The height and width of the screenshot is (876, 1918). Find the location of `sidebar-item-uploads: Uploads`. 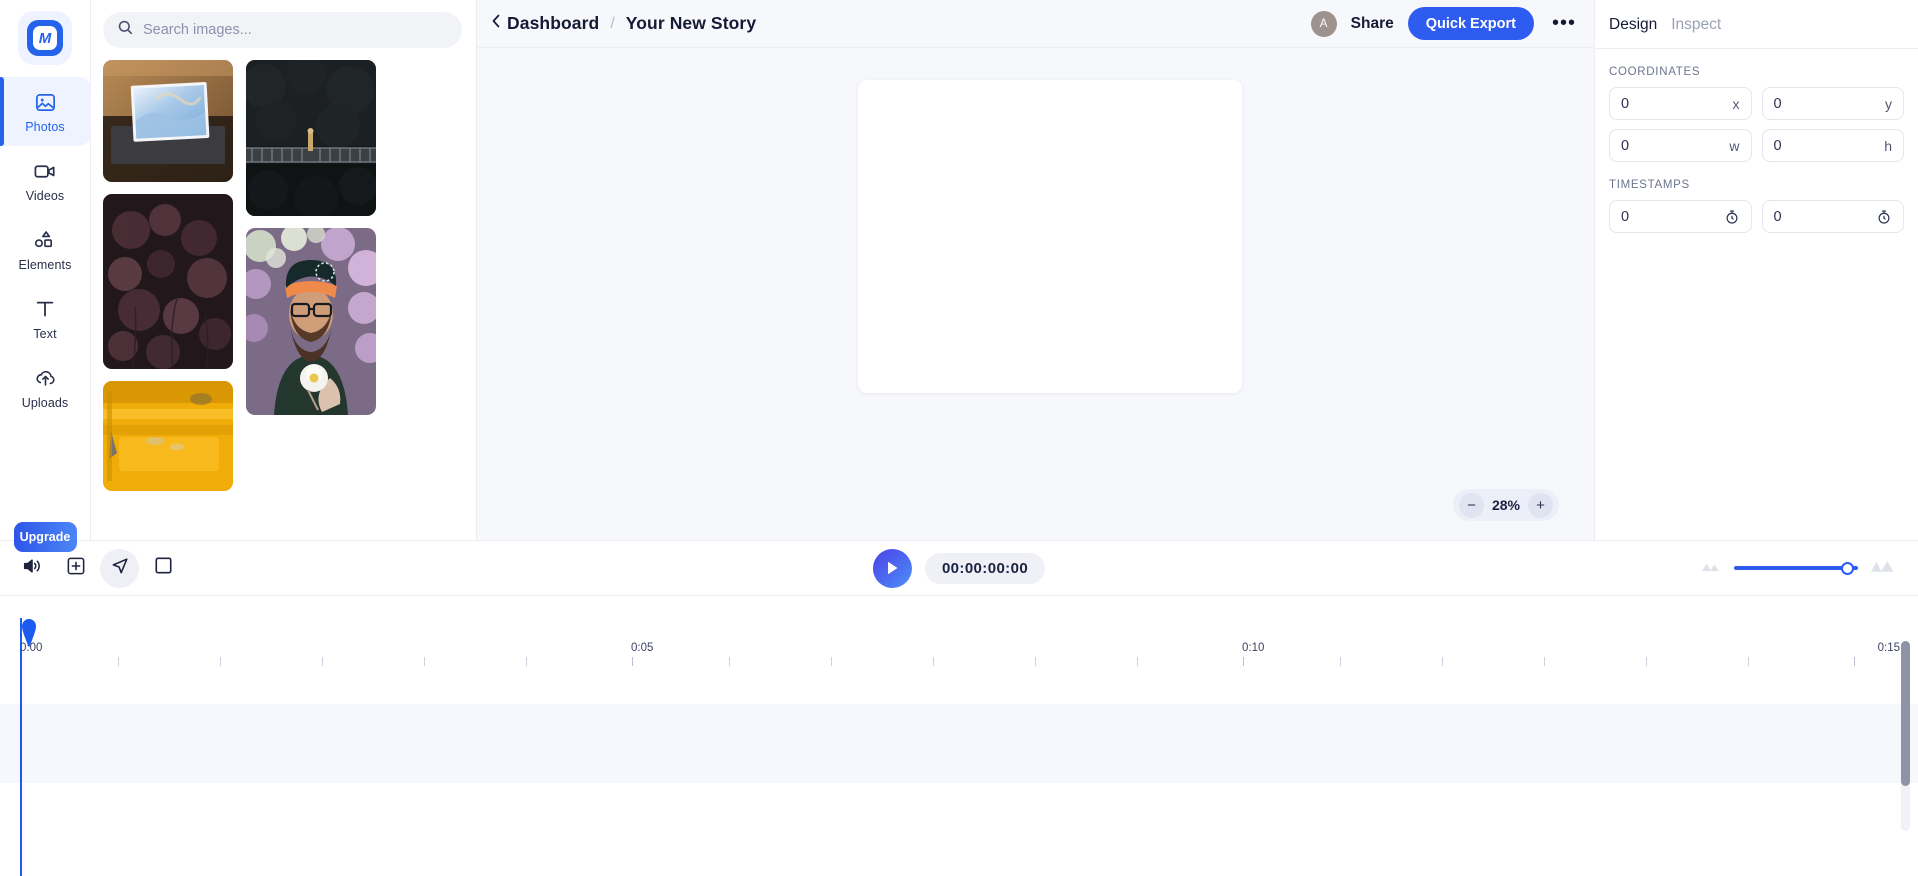

sidebar-item-uploads: Uploads is located at coordinates (45, 387).